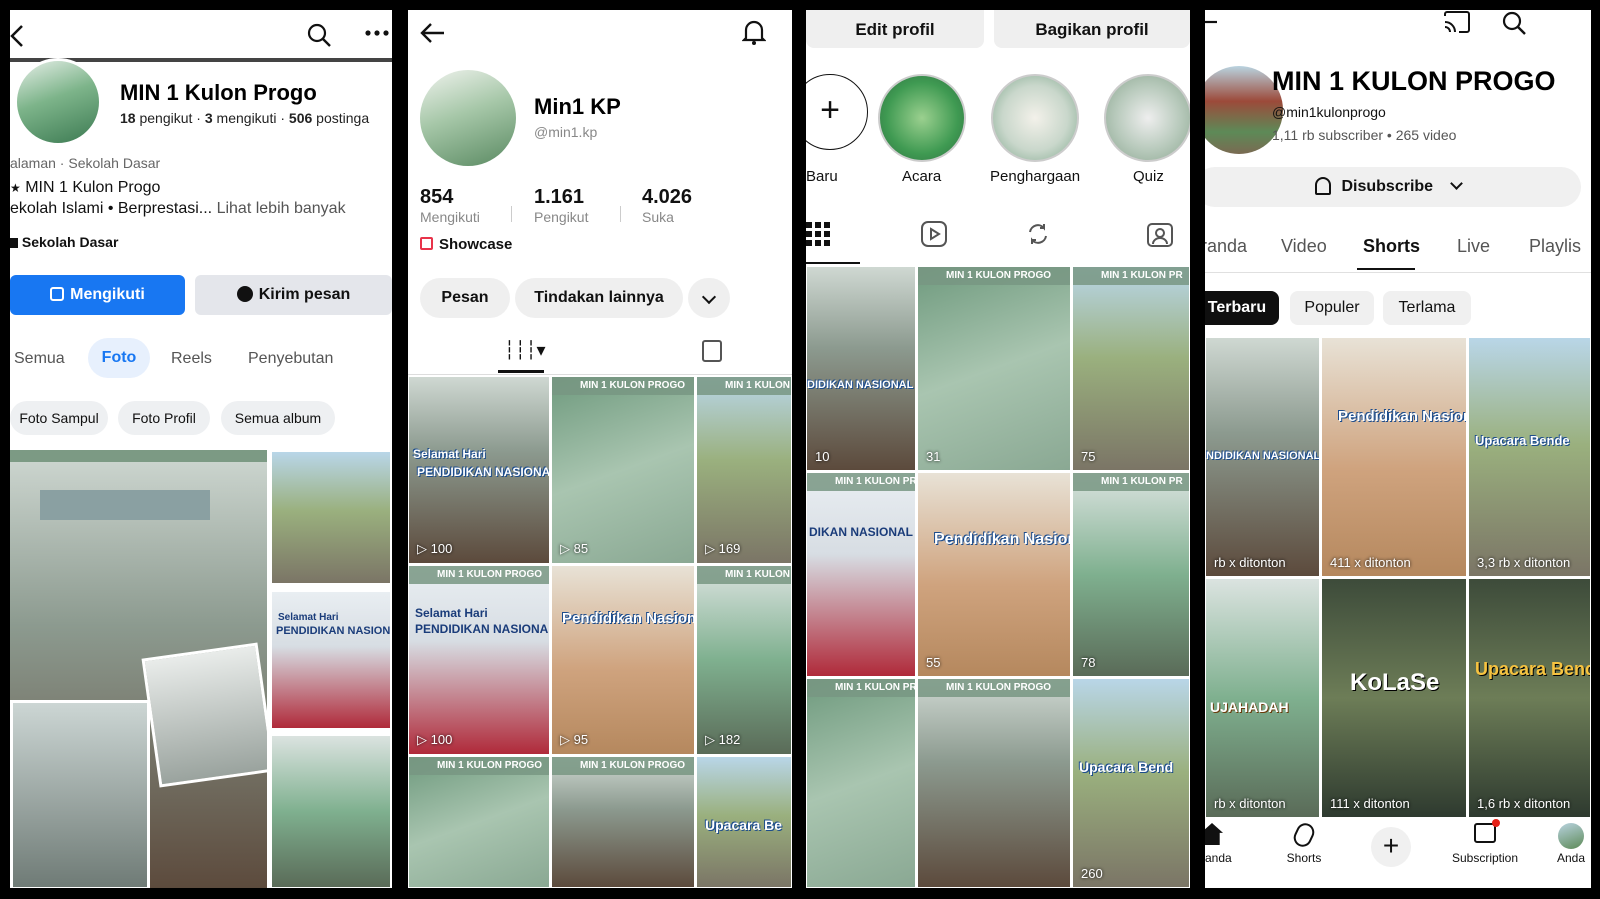 The image size is (1600, 899). I want to click on chip-profile-photos: Foto Profil, so click(164, 418).